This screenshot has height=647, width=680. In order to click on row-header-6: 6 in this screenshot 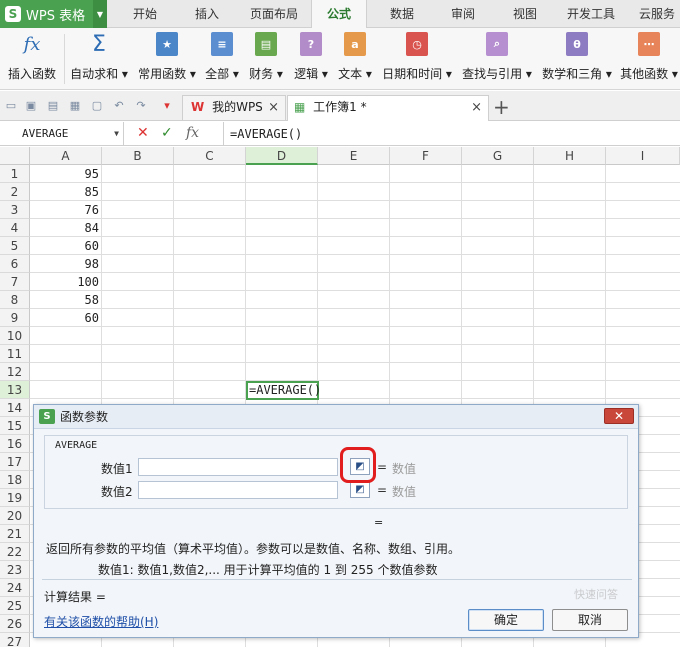, I will do `click(15, 264)`.